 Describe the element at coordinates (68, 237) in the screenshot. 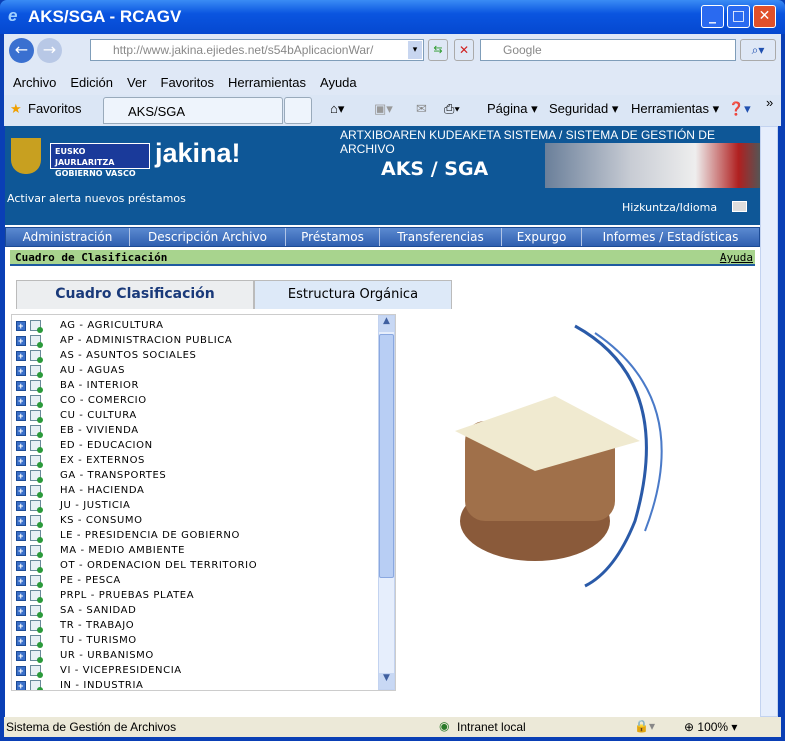

I see `nav-administracion: Administración` at that location.